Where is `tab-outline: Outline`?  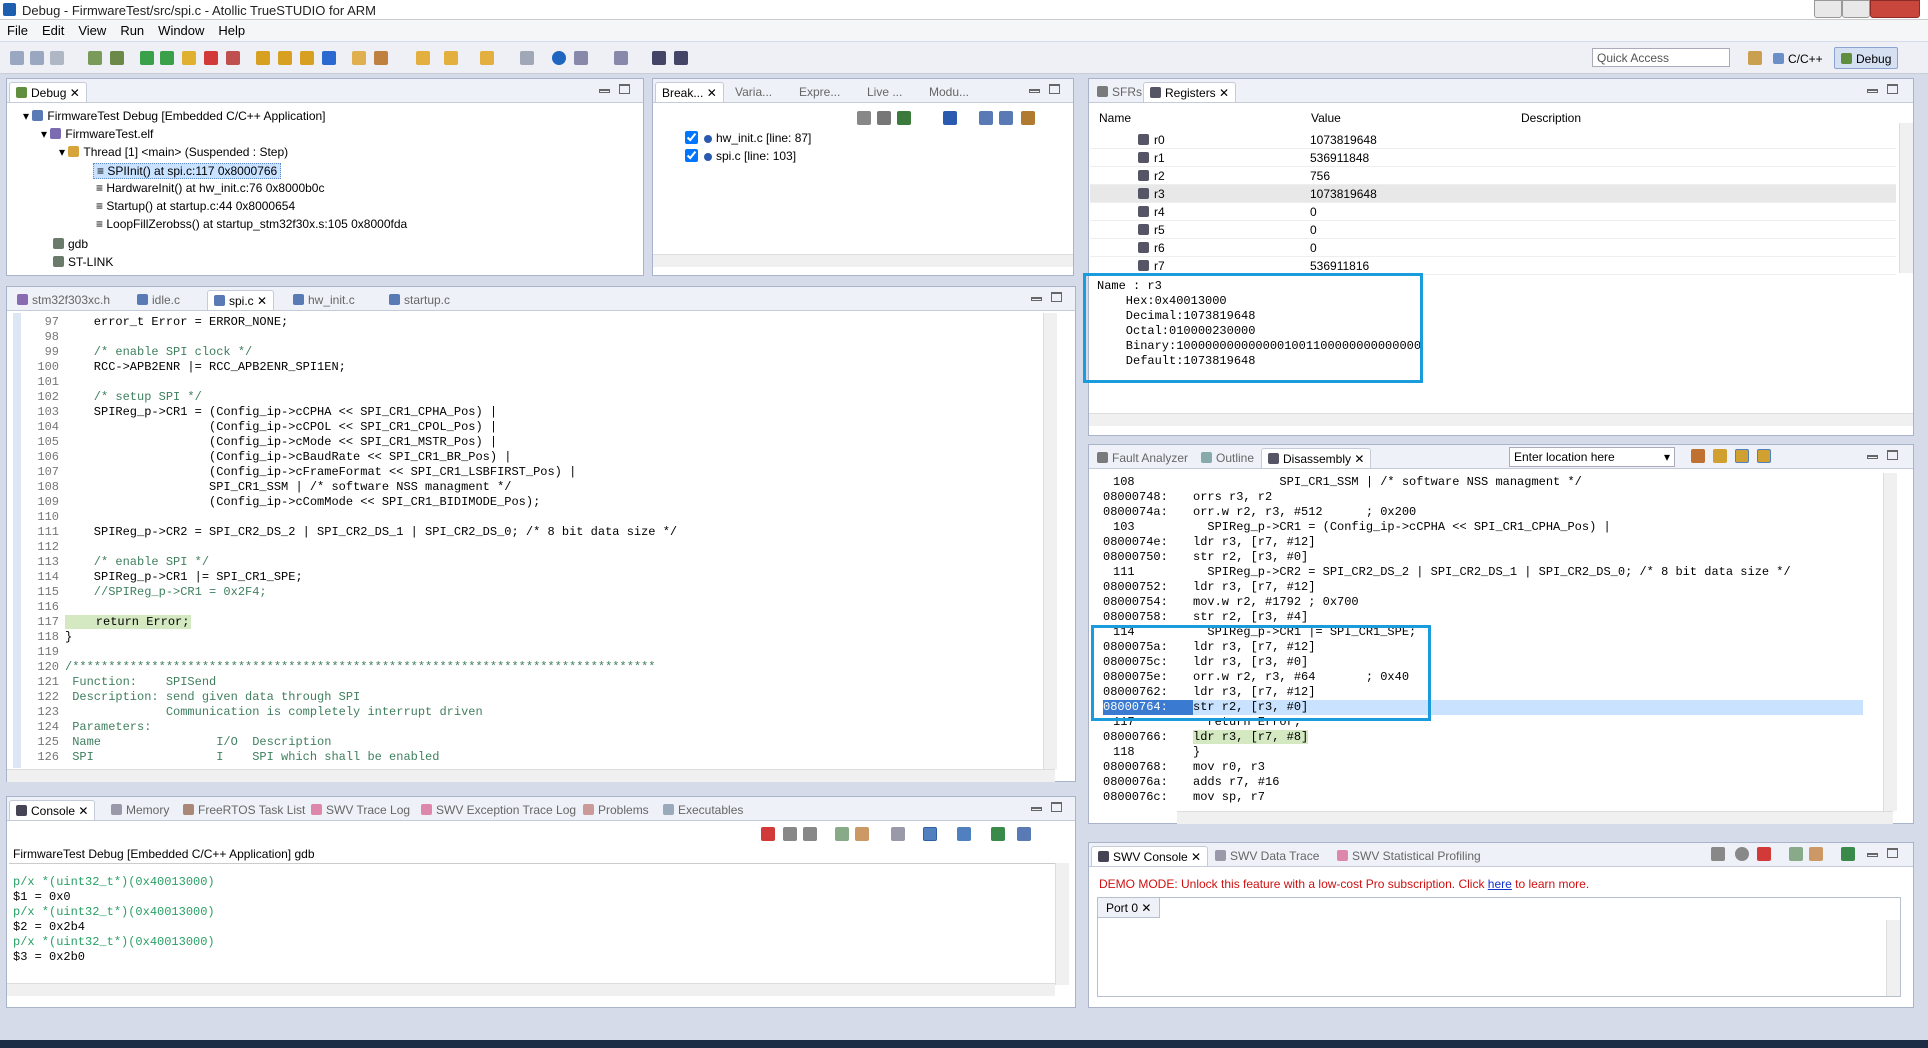
tab-outline: Outline is located at coordinates (1227, 458).